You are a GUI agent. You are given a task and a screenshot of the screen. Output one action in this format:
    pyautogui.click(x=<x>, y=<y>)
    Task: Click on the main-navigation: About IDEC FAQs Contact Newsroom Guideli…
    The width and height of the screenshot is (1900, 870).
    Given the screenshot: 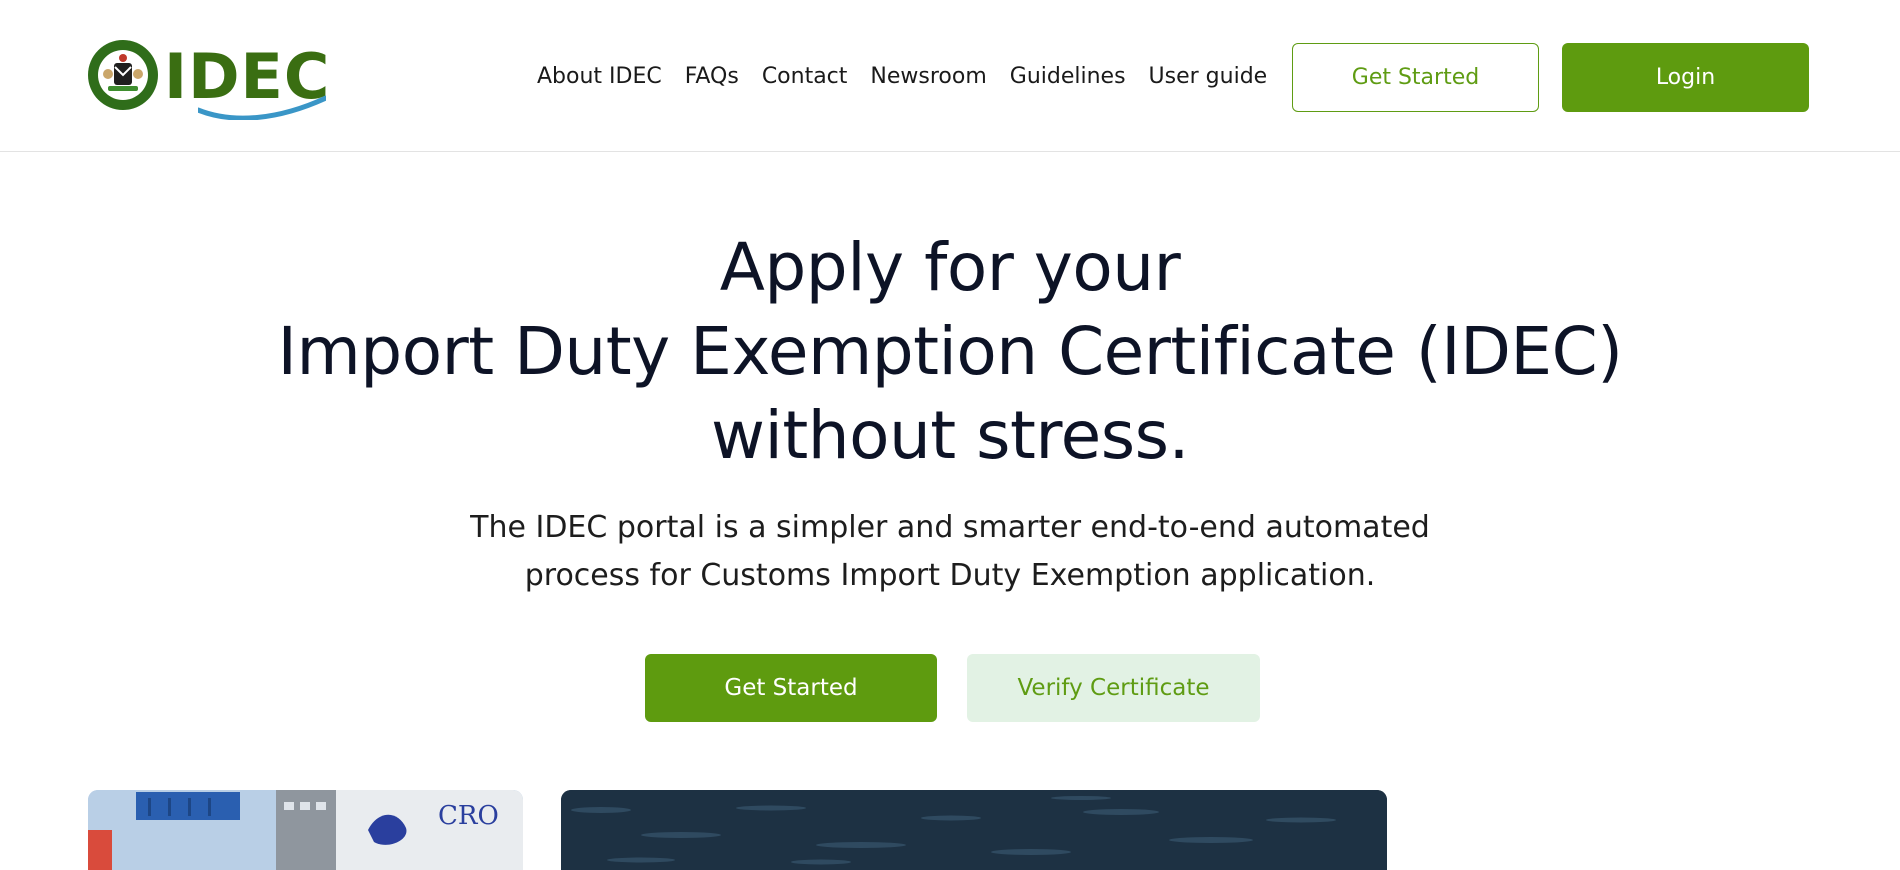 What is the action you would take?
    pyautogui.click(x=913, y=76)
    